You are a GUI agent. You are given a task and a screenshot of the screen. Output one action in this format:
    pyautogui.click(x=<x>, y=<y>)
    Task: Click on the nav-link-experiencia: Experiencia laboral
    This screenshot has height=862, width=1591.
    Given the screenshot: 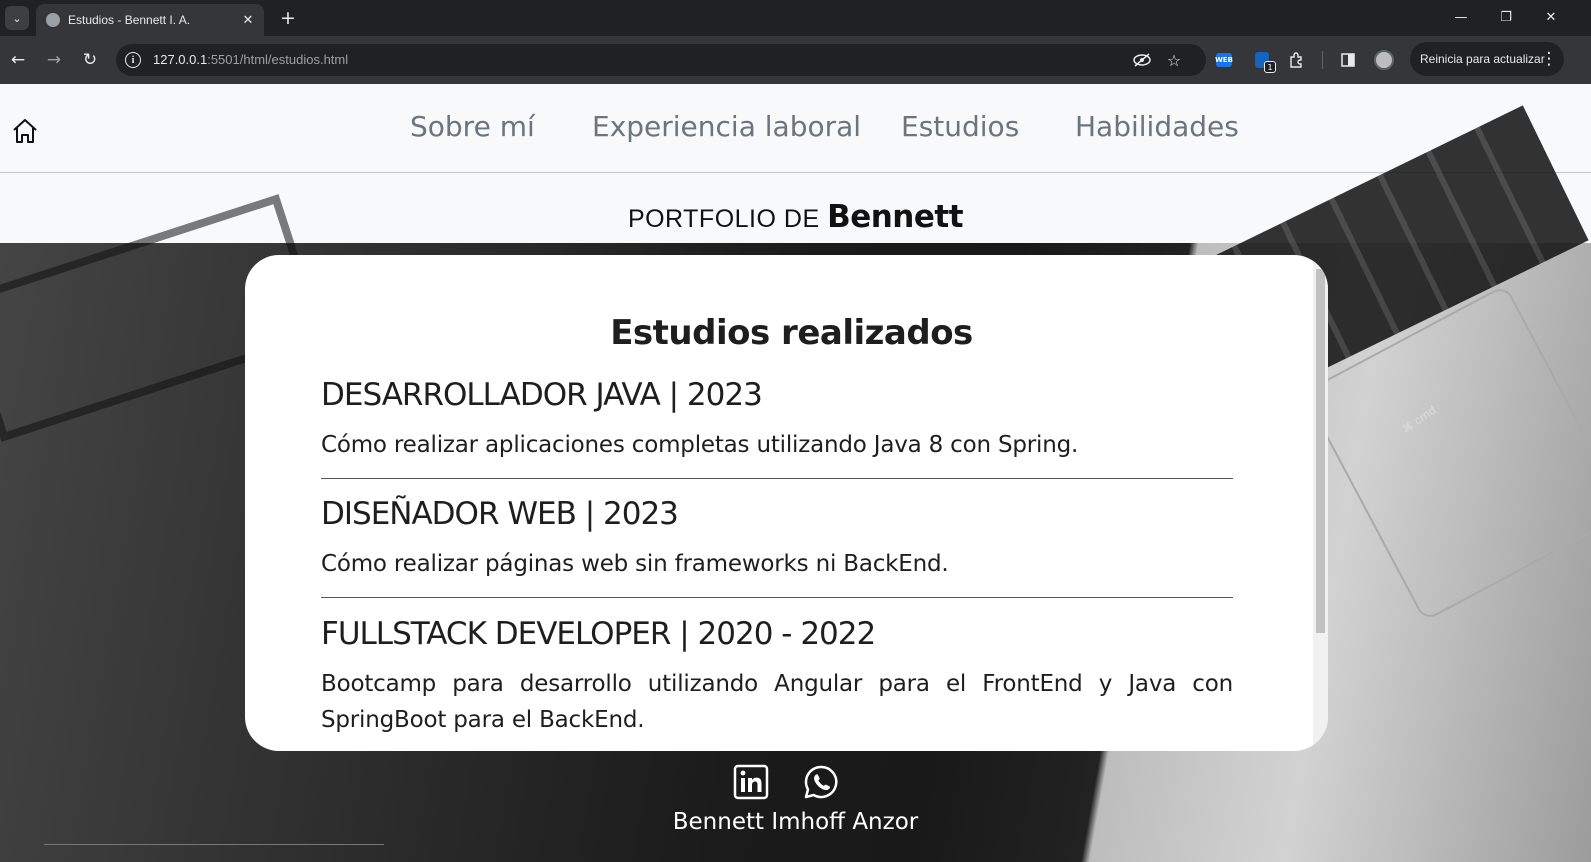 What is the action you would take?
    pyautogui.click(x=726, y=126)
    